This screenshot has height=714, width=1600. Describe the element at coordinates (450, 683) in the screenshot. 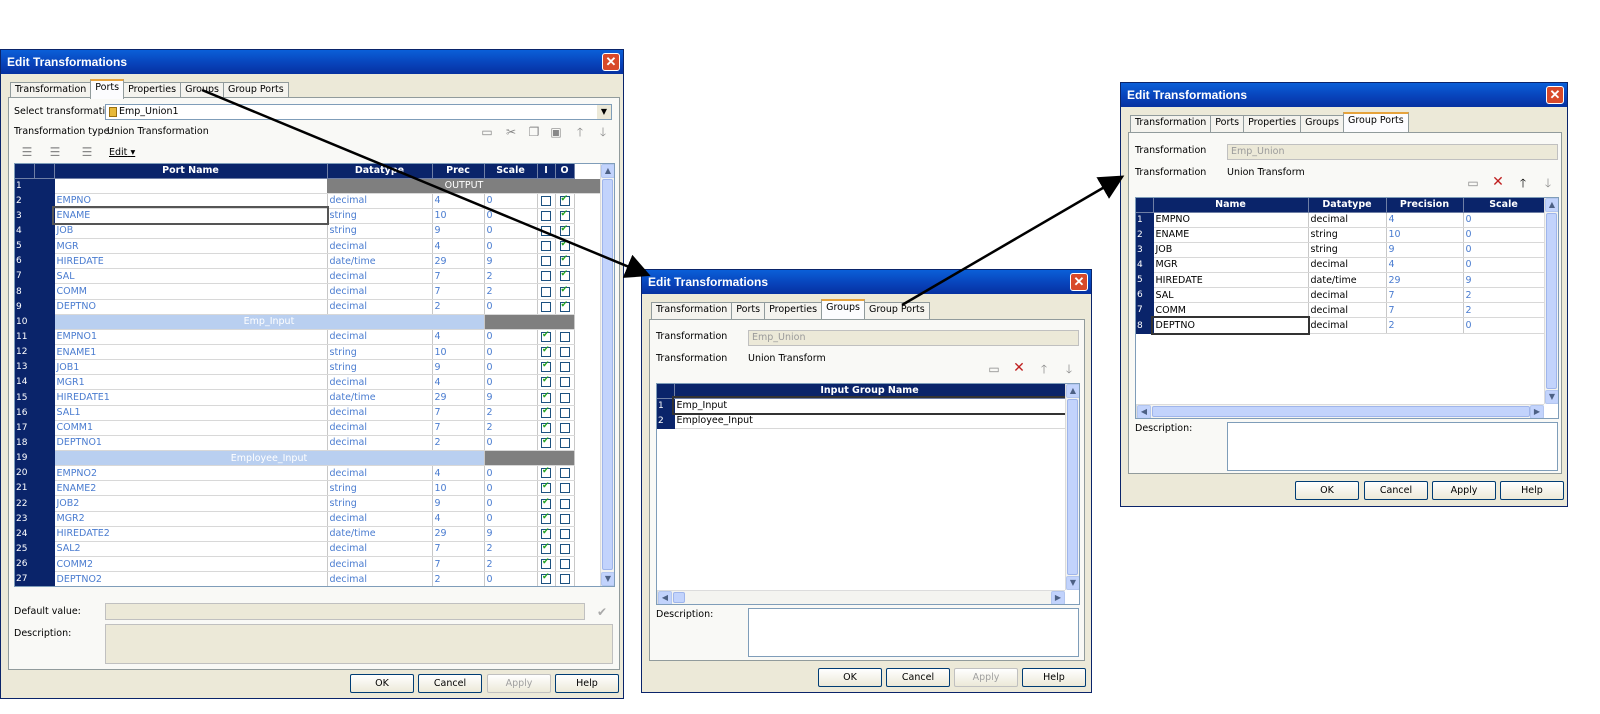

I see `cancel-button: Cancel` at that location.